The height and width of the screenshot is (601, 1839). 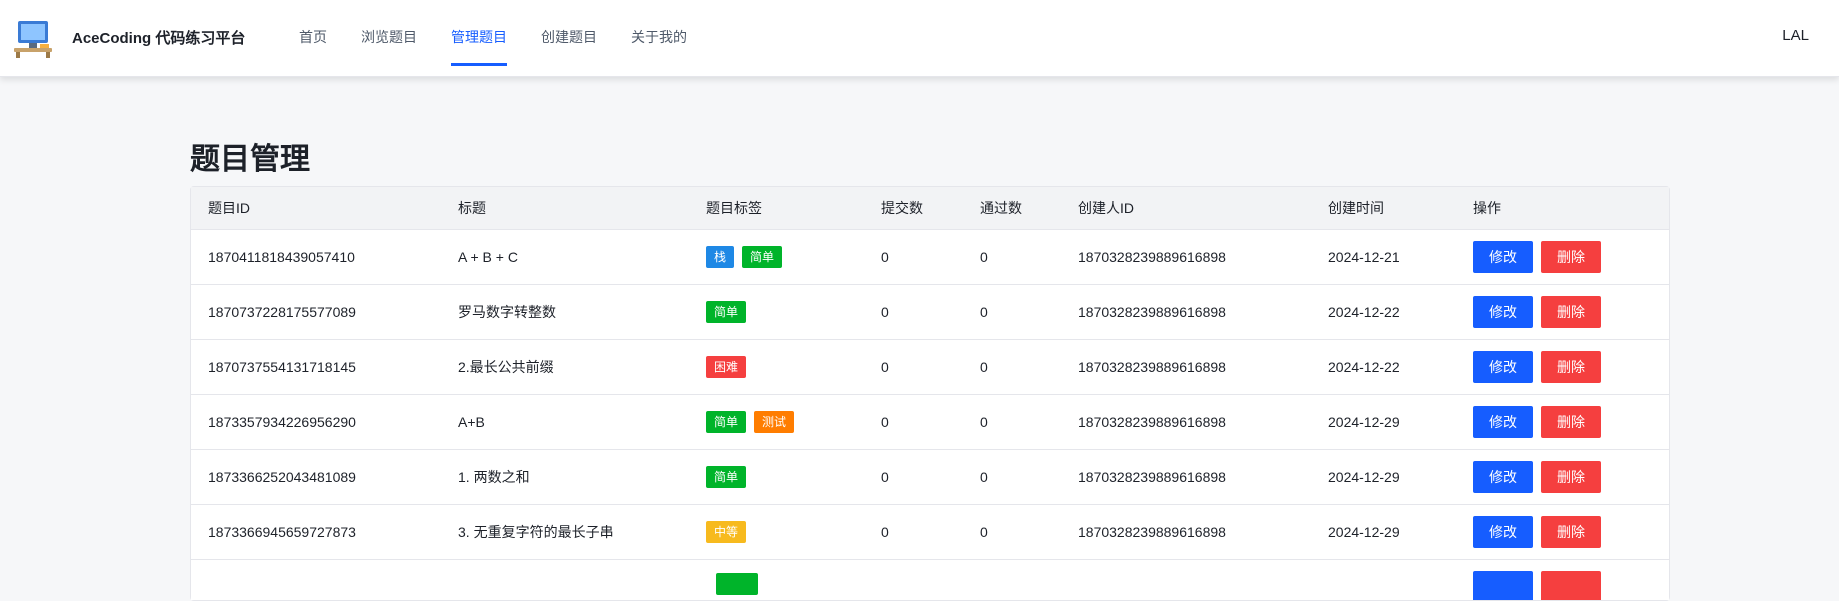 What do you see at coordinates (726, 367) in the screenshot?
I see `tag-badge: 困难` at bounding box center [726, 367].